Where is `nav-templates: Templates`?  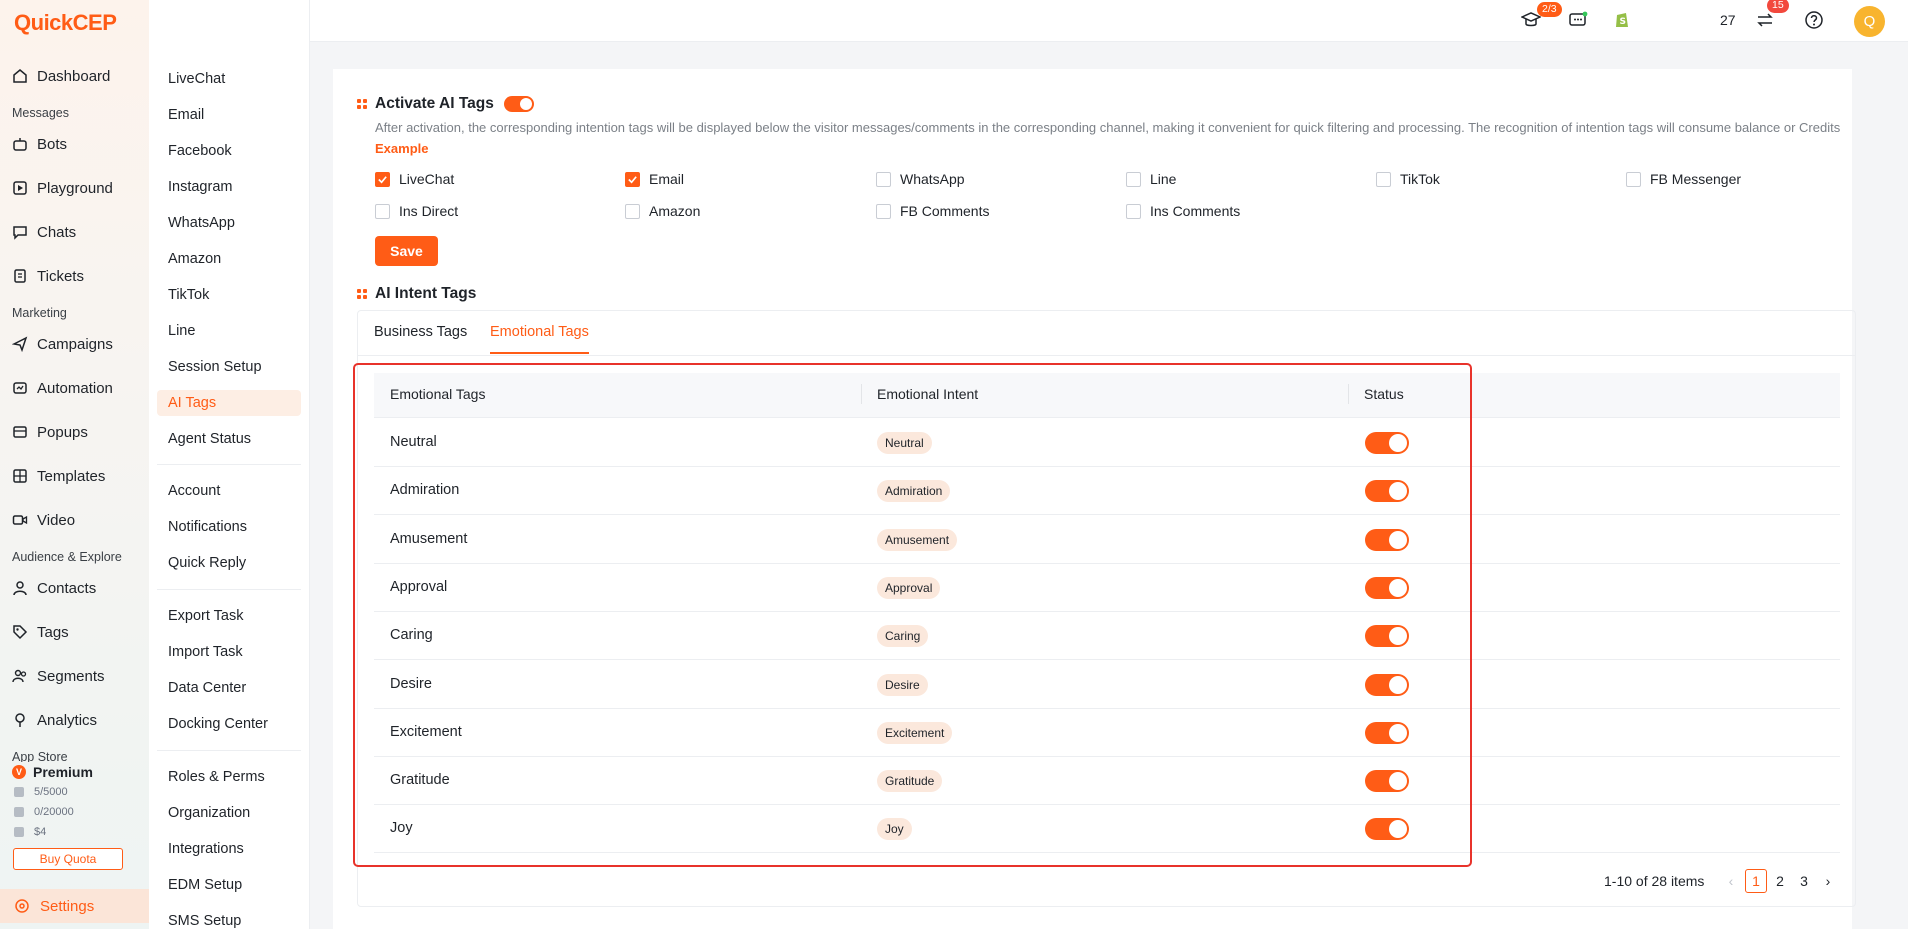
nav-templates: Templates is located at coordinates (74, 476).